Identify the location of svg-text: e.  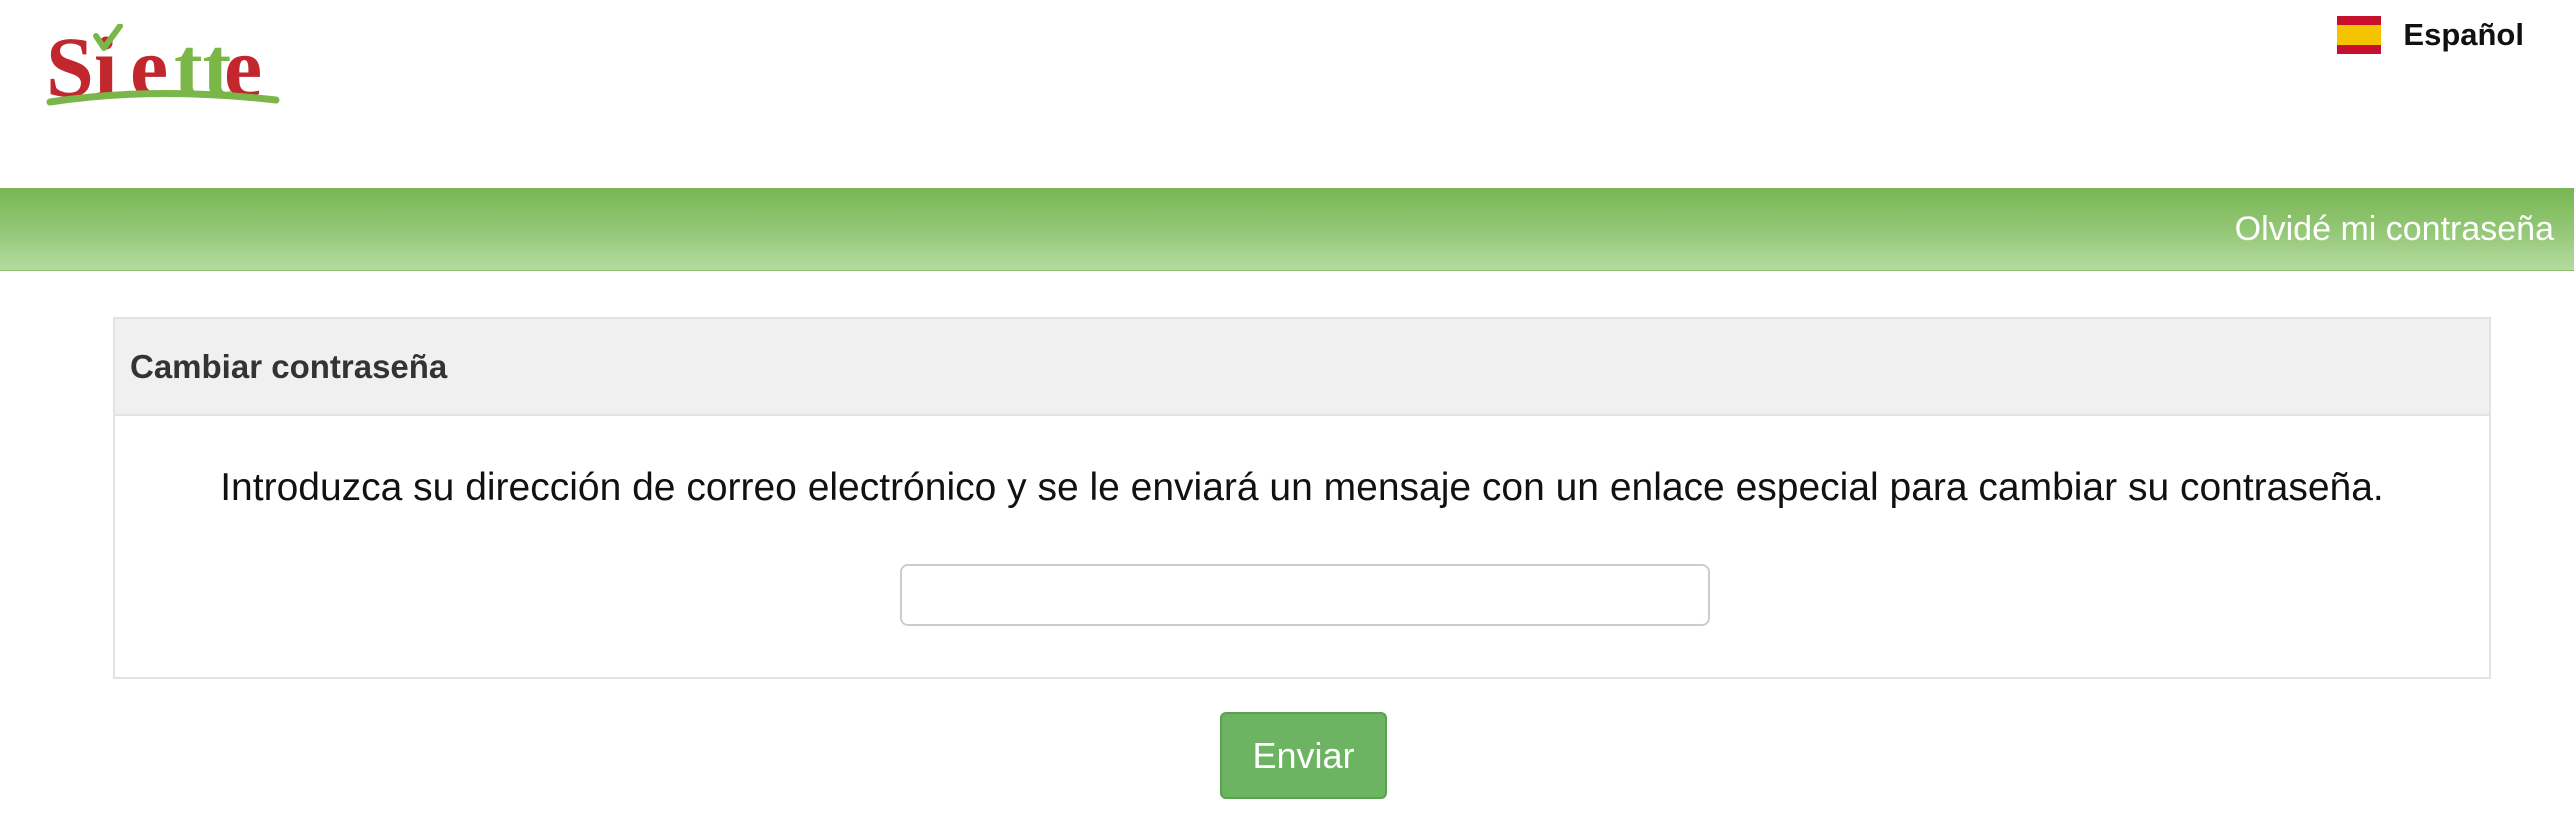
(149, 69).